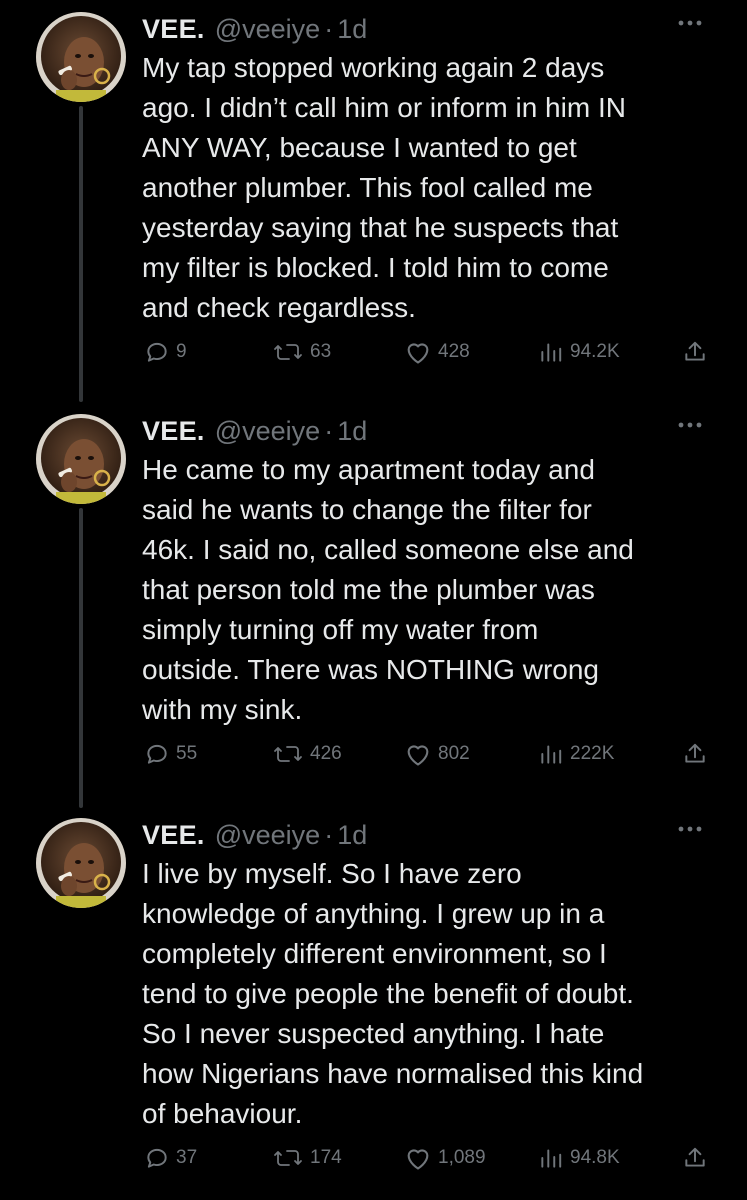 Image resolution: width=747 pixels, height=1200 pixels. What do you see at coordinates (326, 753) in the screenshot?
I see `retweet-count: 426` at bounding box center [326, 753].